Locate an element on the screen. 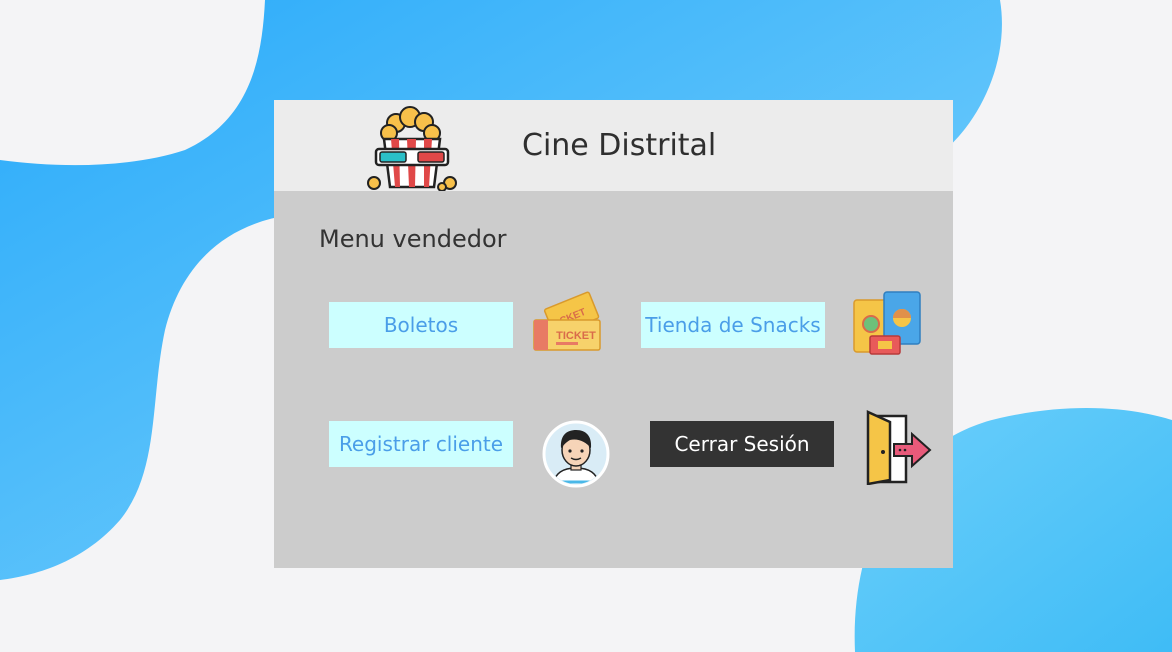  exit-door-icon is located at coordinates (899, 447).